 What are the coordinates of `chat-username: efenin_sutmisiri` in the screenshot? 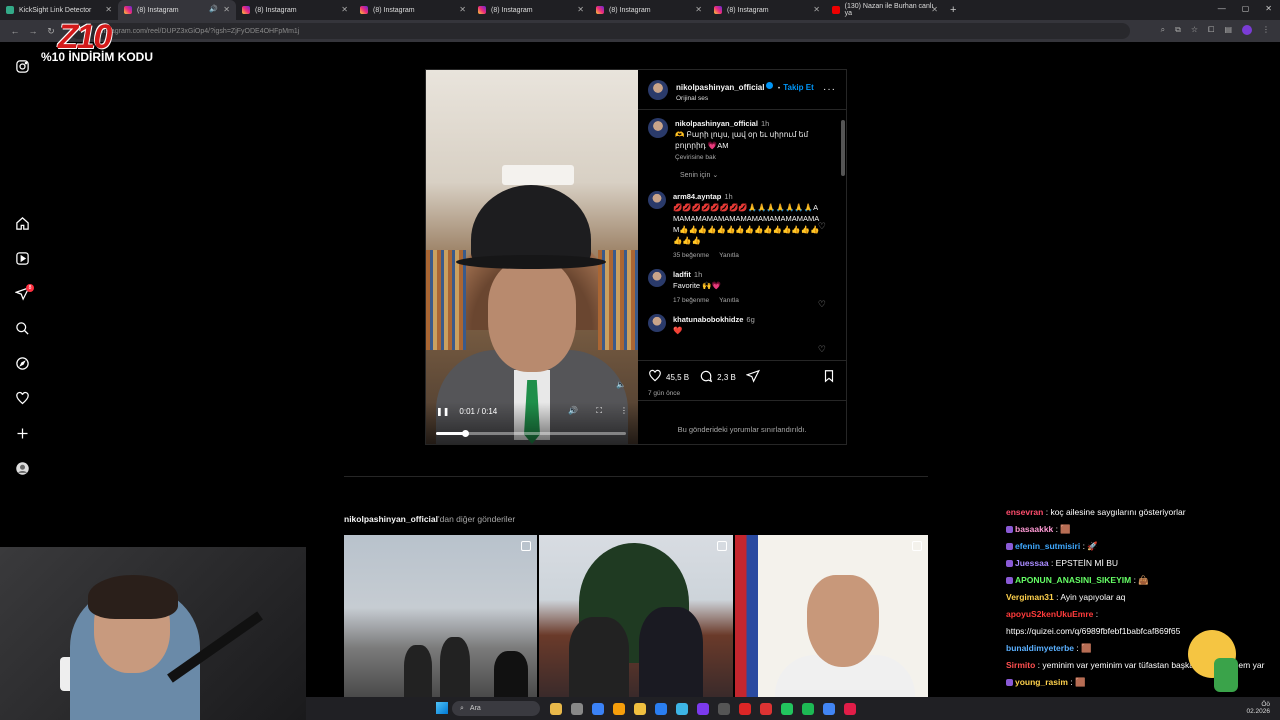 It's located at (1047, 546).